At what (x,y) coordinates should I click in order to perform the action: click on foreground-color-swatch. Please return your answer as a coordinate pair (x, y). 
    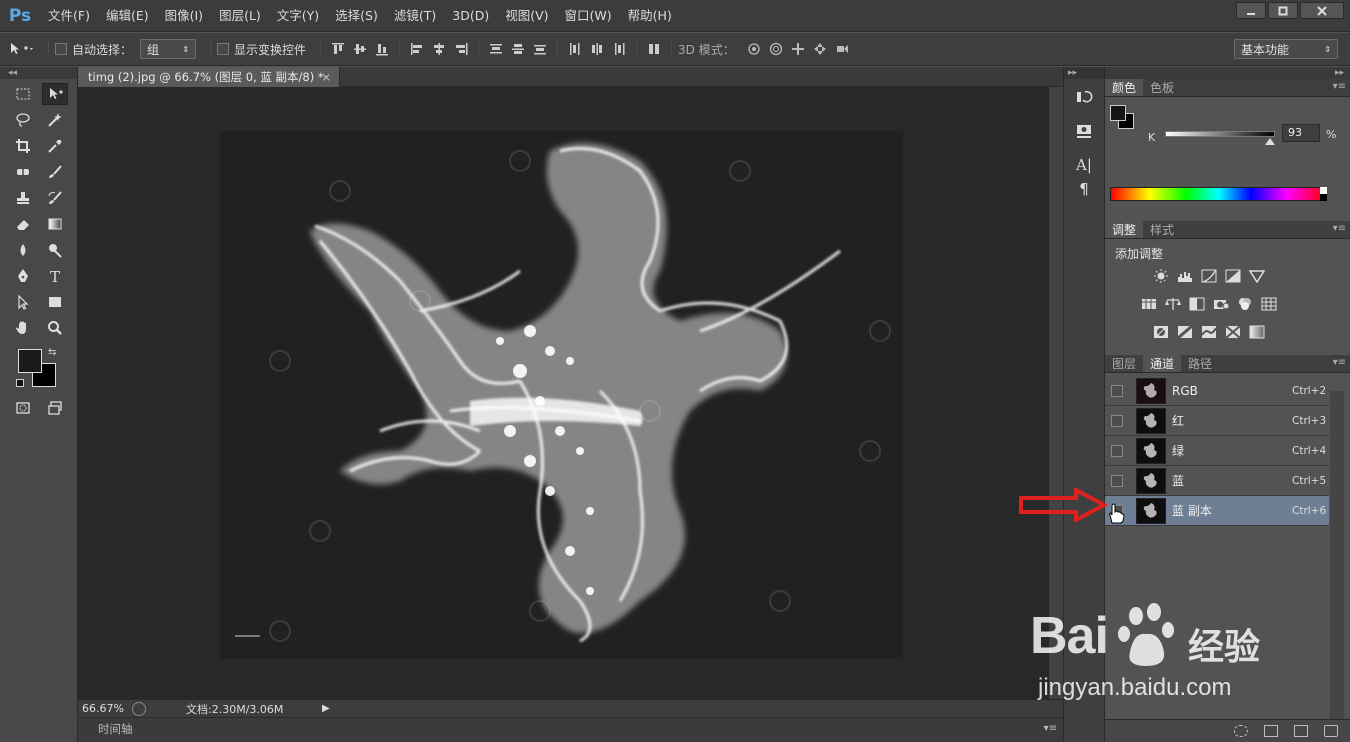
    Looking at the image, I should click on (30, 361).